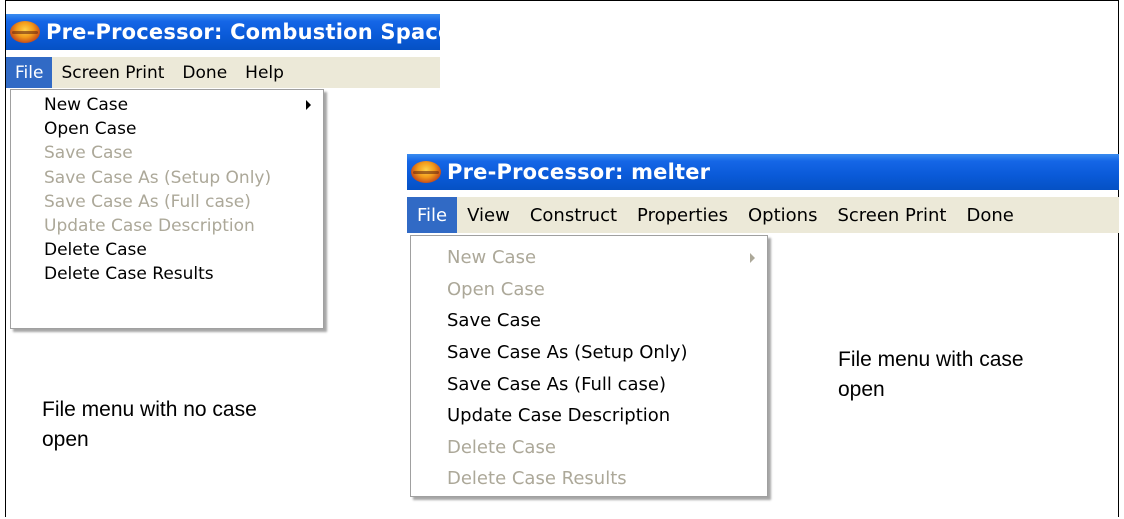 The height and width of the screenshot is (519, 1124). I want to click on window-title: Pre-Processor: Combustion Space, so click(249, 32).